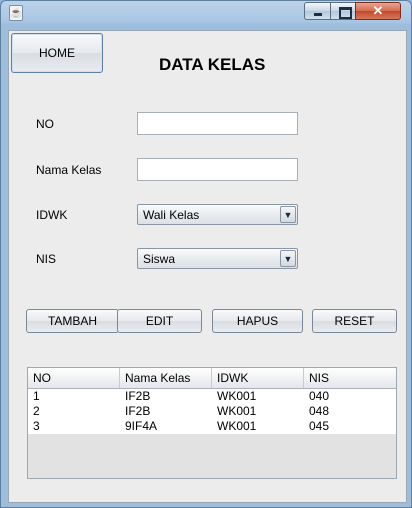 This screenshot has width=412, height=508. I want to click on column-header-nama-kelas: Nama Kelas, so click(166, 378).